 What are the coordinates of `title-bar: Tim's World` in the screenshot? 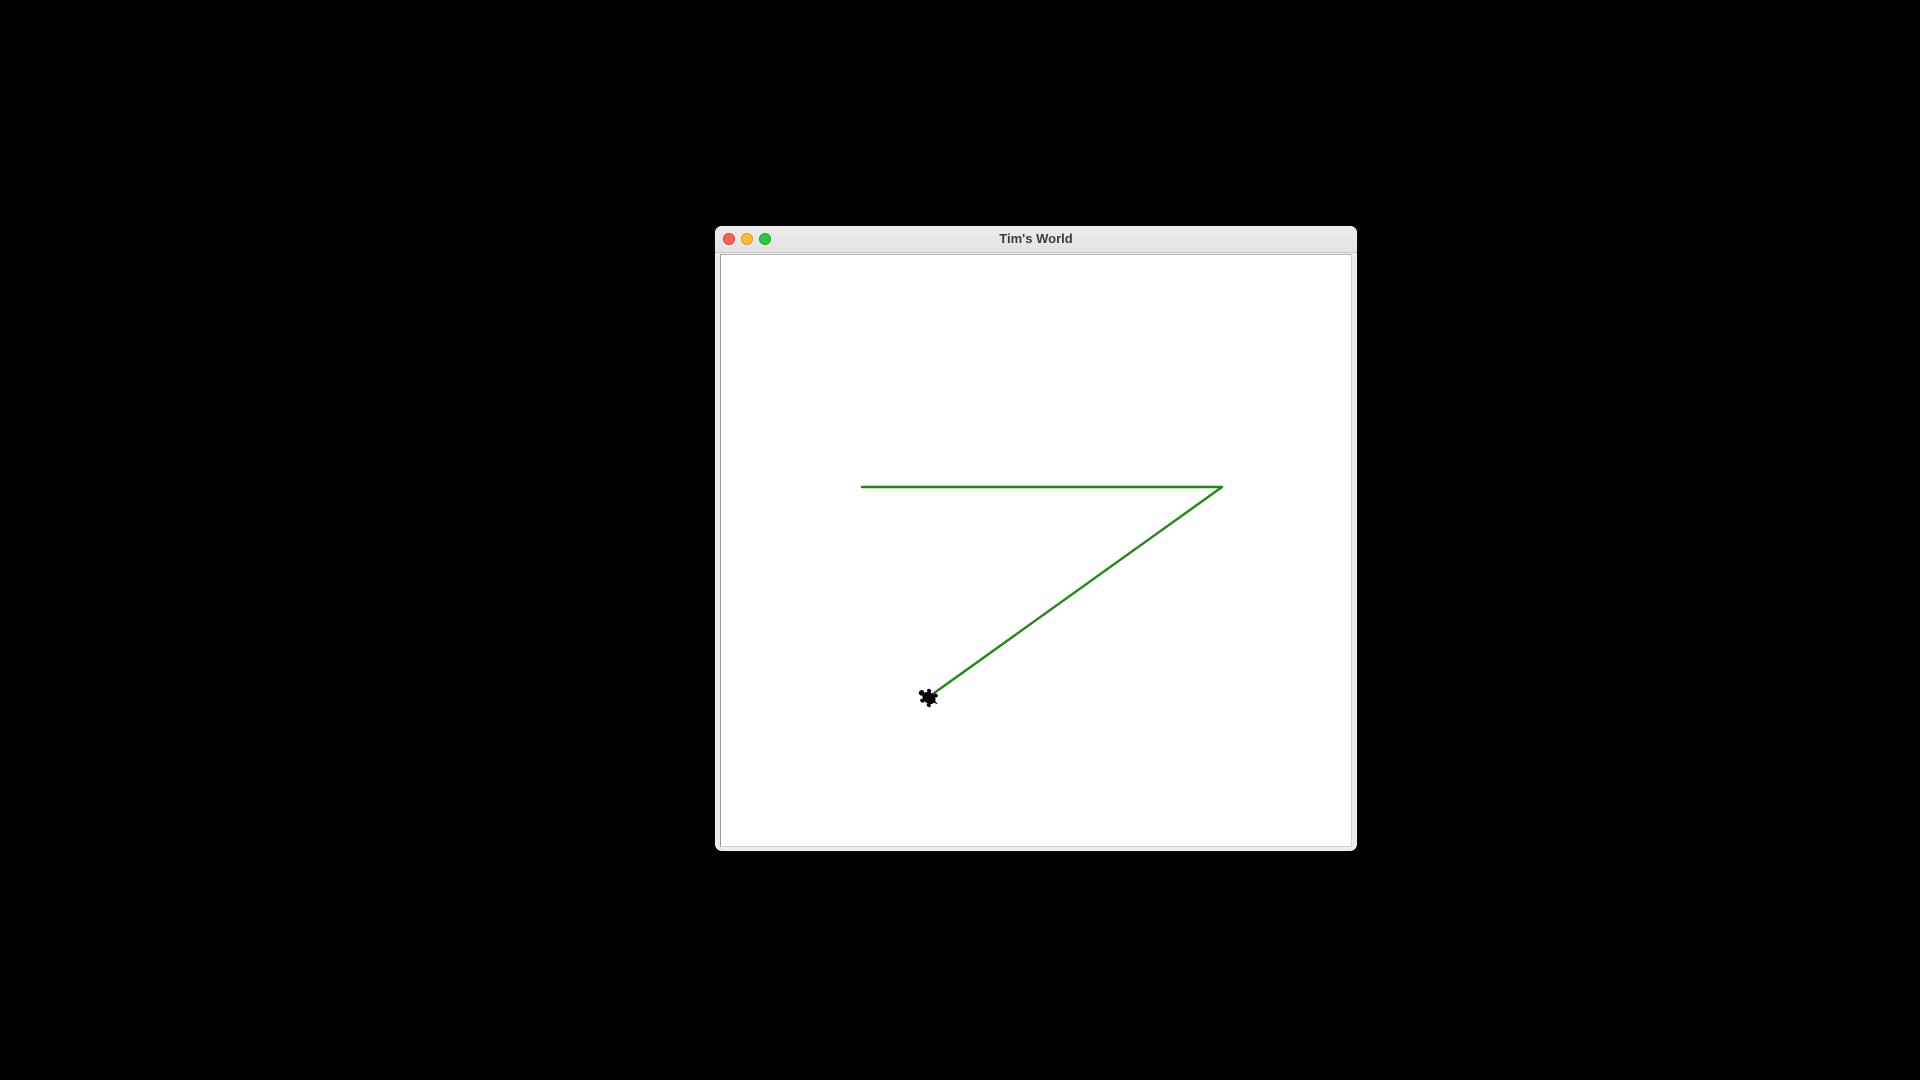 It's located at (1036, 239).